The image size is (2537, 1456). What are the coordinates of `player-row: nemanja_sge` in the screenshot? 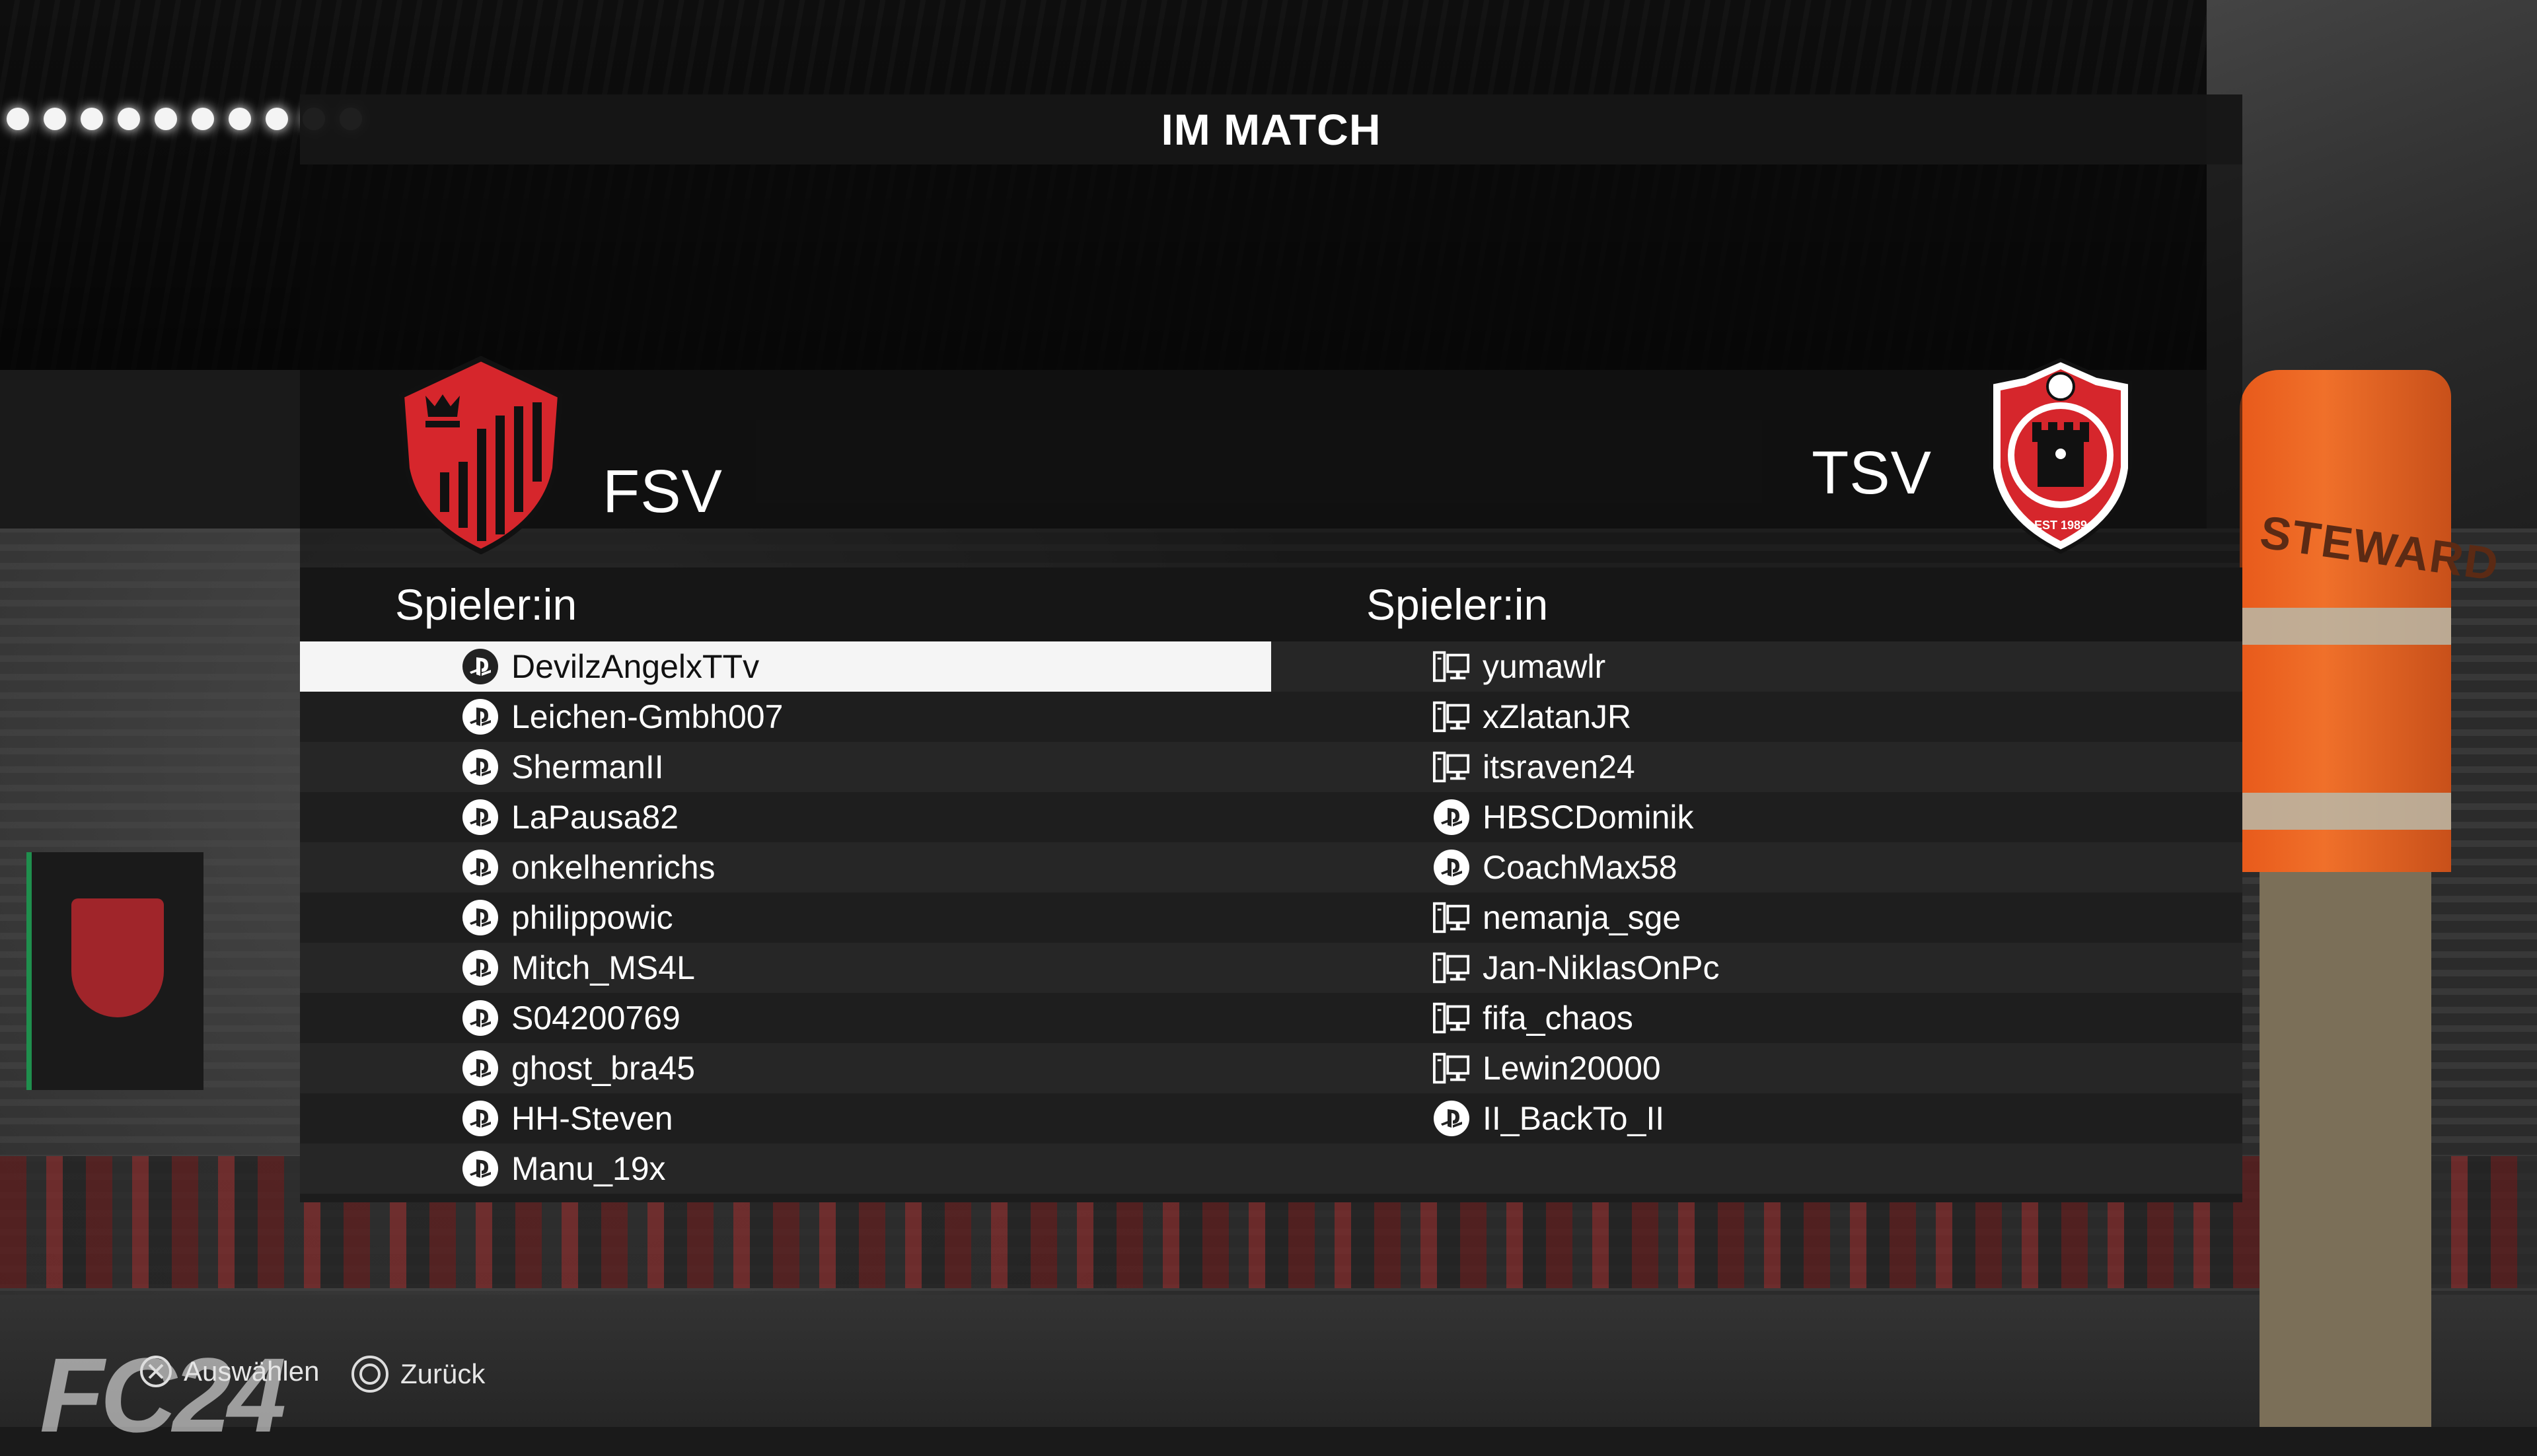 It's located at (1756, 917).